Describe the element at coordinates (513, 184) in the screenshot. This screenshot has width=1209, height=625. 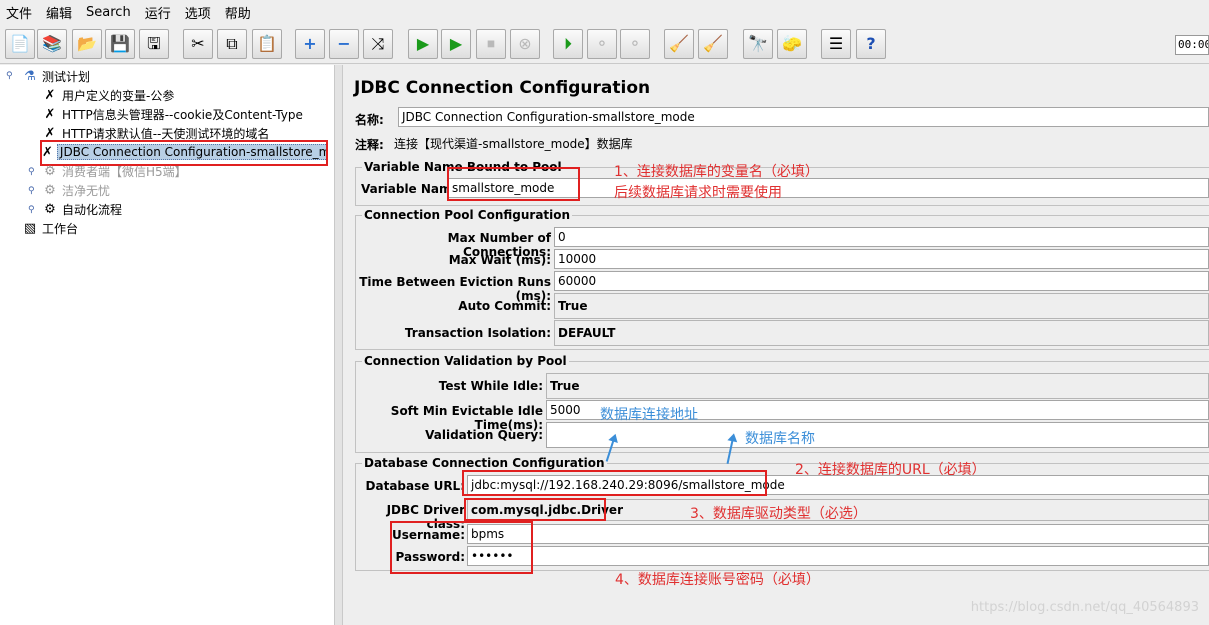
I see `highlight-box-variable` at that location.